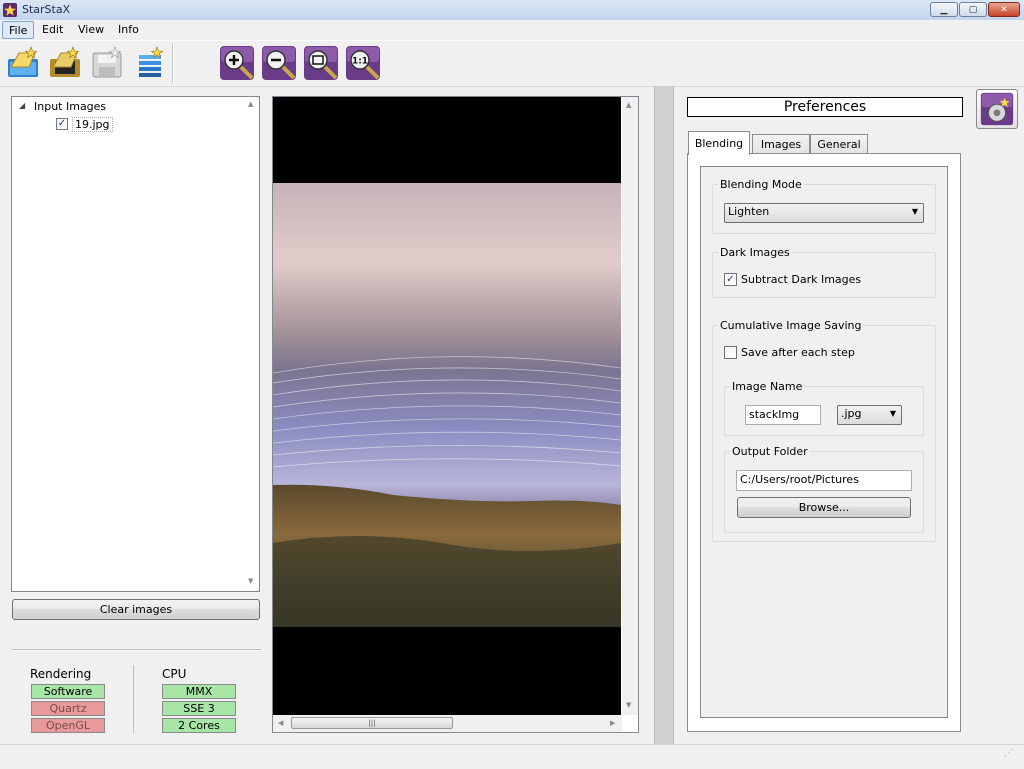 This screenshot has width=1024, height=769. I want to click on app-star-icon, so click(10, 10).